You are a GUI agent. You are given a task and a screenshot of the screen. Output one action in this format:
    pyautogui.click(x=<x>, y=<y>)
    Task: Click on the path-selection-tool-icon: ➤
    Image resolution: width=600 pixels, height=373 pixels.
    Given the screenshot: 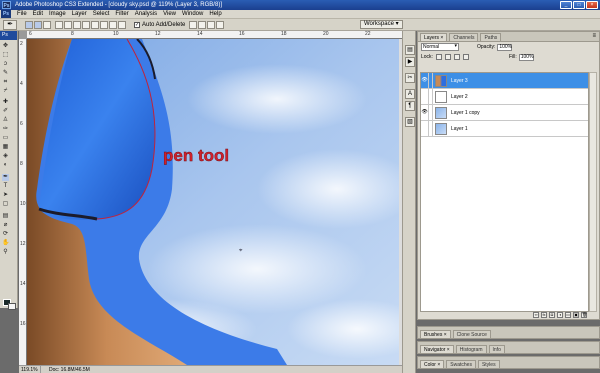 What is the action you would take?
    pyautogui.click(x=5, y=195)
    